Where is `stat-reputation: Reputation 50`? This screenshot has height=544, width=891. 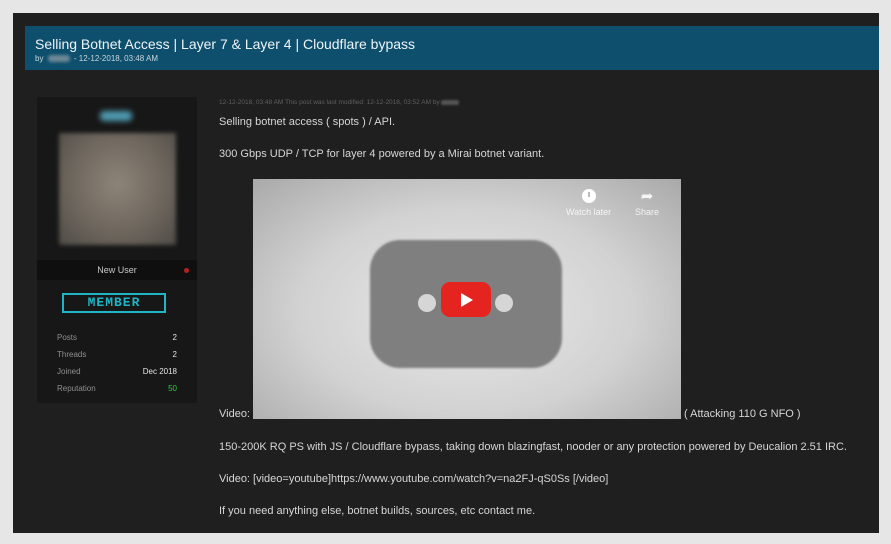 stat-reputation: Reputation 50 is located at coordinates (117, 388).